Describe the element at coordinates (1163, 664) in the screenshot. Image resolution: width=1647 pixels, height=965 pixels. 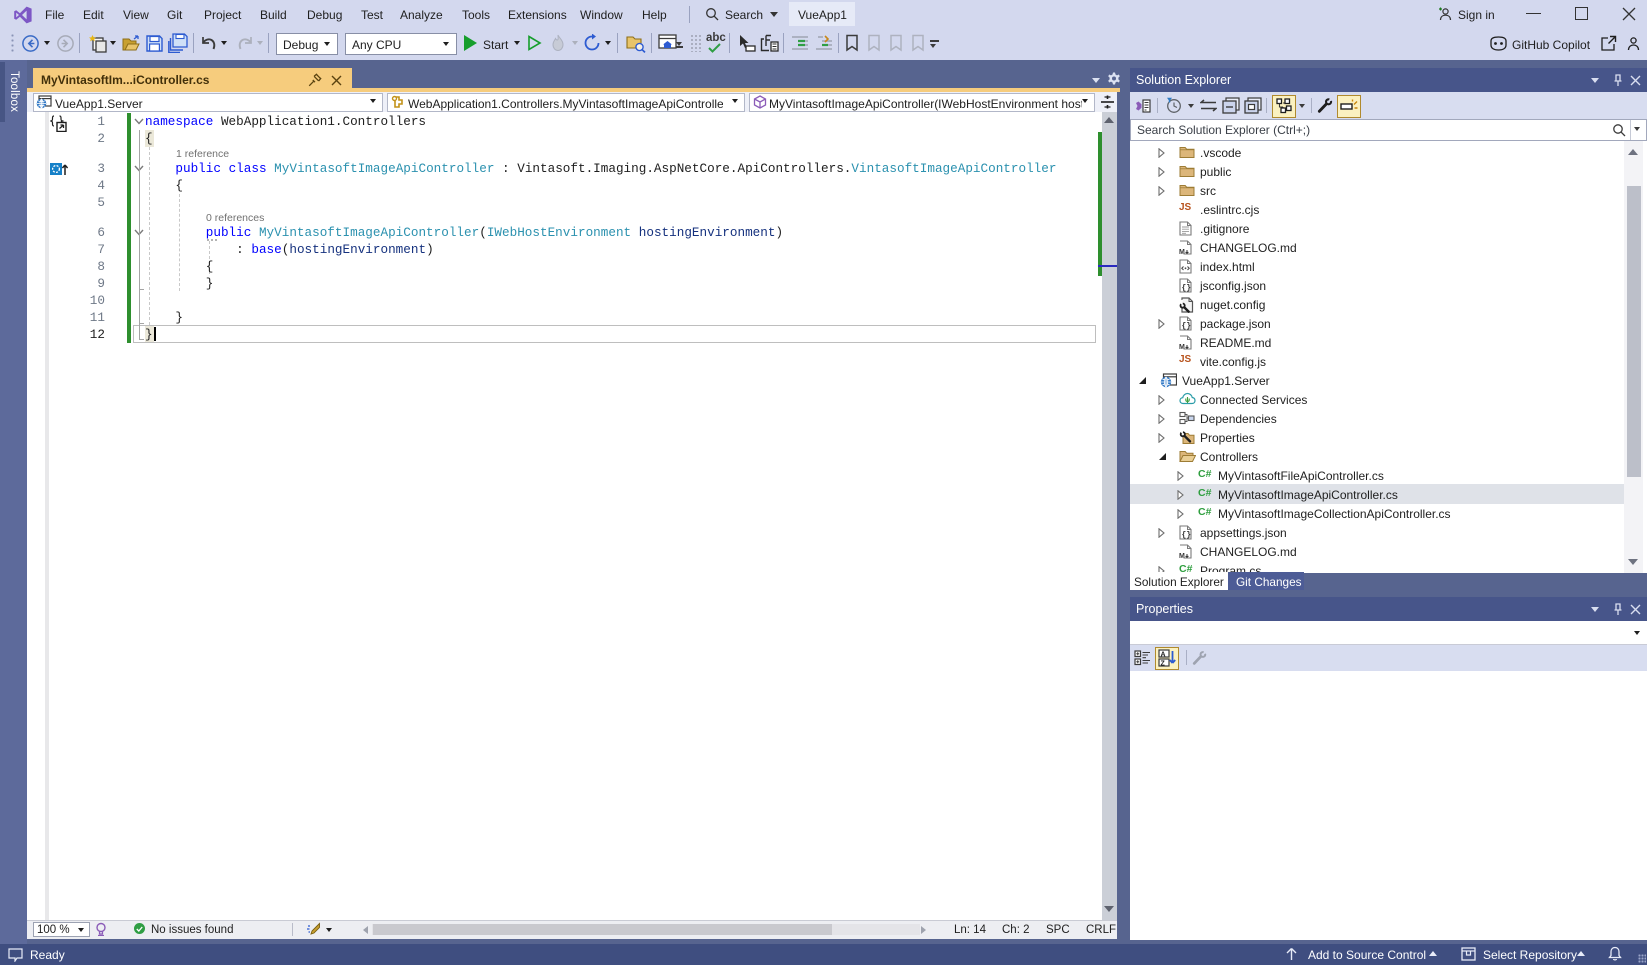
I see `svg-text: Z` at that location.